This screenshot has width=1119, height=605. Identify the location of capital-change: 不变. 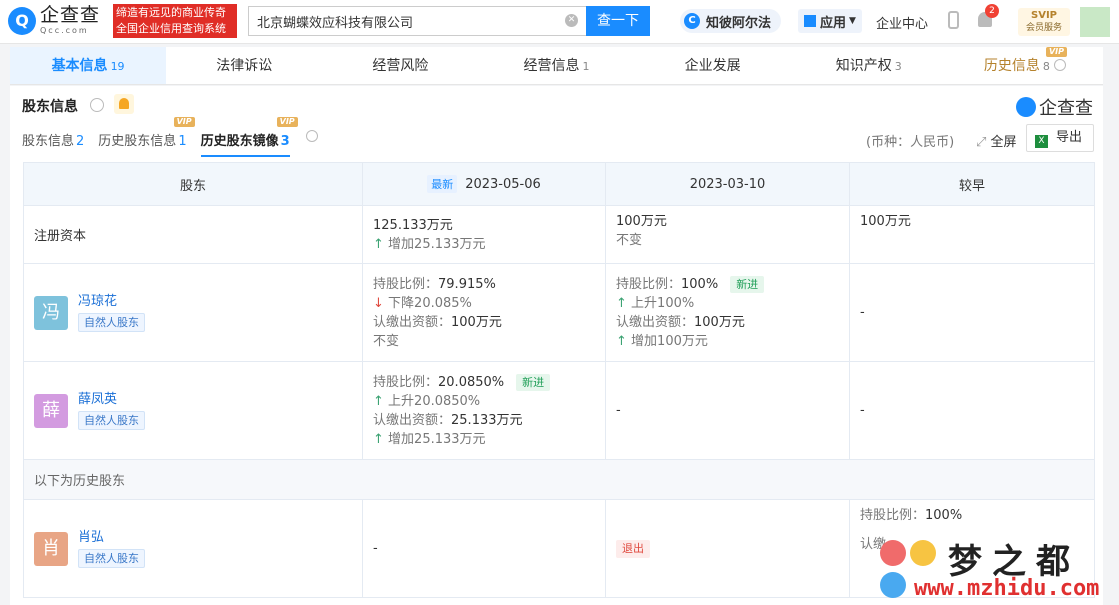
(386, 341).